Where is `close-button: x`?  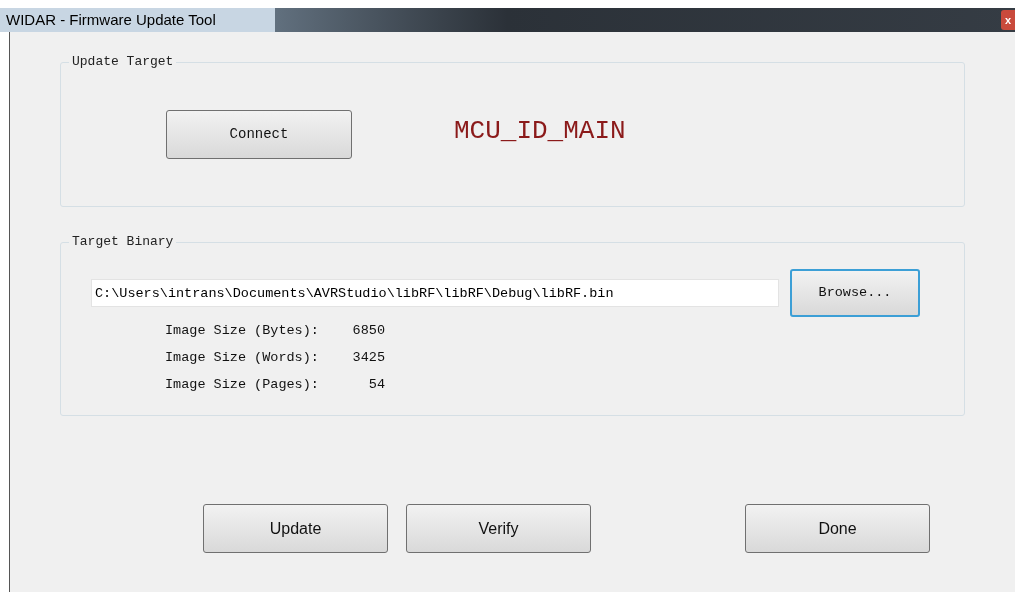
close-button: x is located at coordinates (1008, 20).